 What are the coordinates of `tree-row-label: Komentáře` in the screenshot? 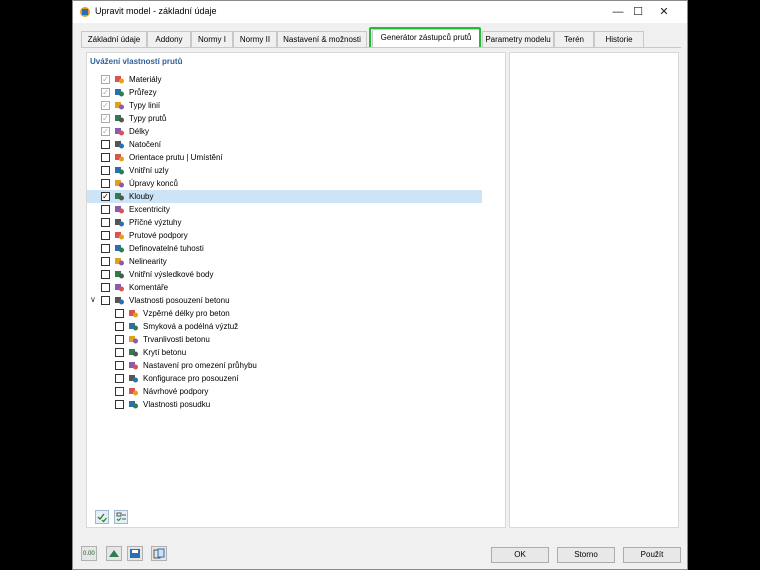 It's located at (149, 287).